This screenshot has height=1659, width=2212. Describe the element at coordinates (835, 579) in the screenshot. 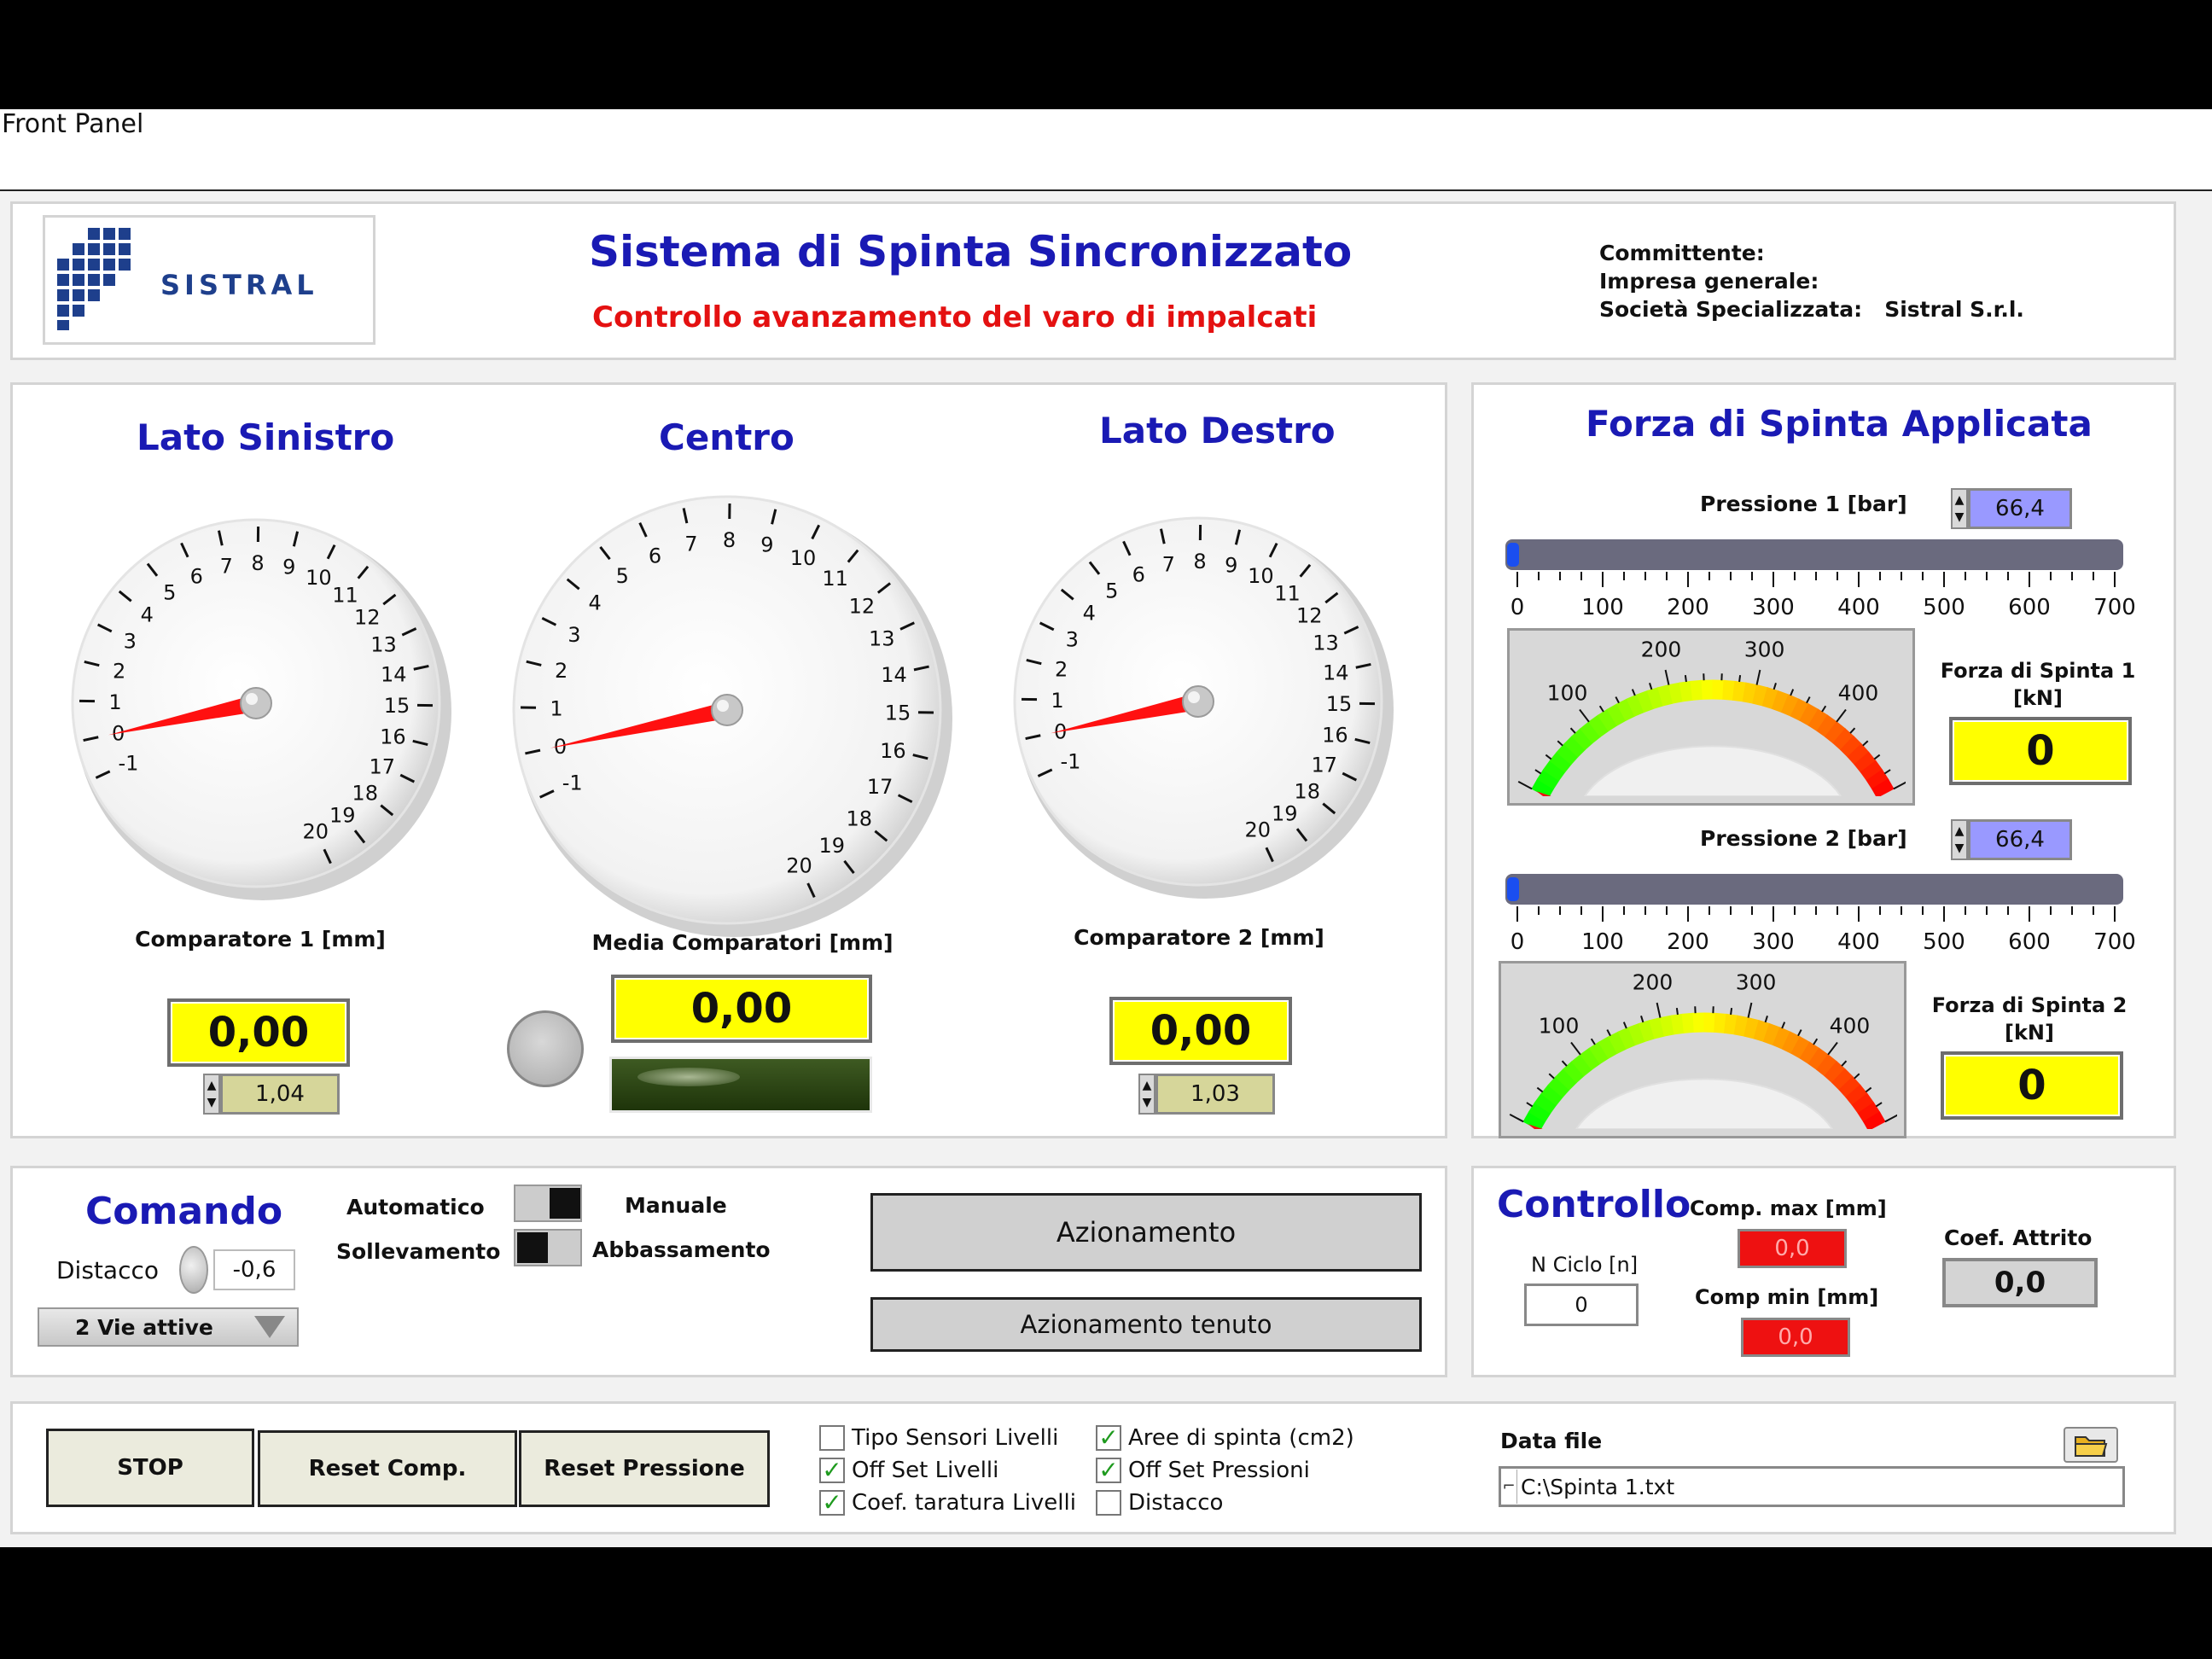

I see `dial-tick-label: 11` at that location.